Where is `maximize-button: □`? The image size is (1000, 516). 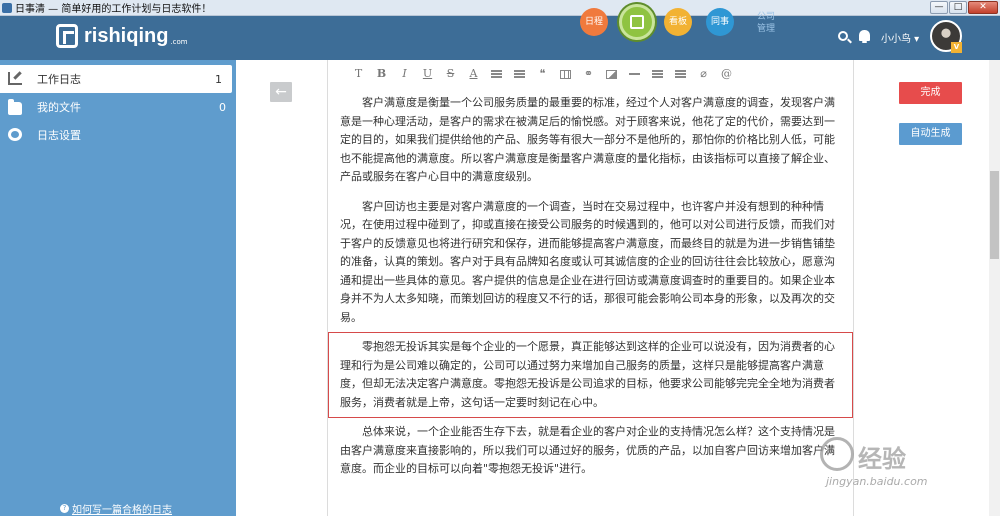 maximize-button: □ is located at coordinates (958, 7).